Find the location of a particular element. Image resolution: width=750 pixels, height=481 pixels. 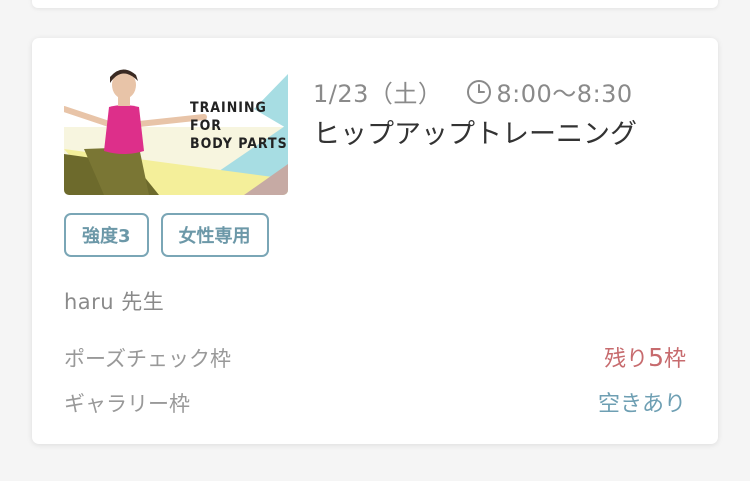

clock-icon is located at coordinates (479, 92).